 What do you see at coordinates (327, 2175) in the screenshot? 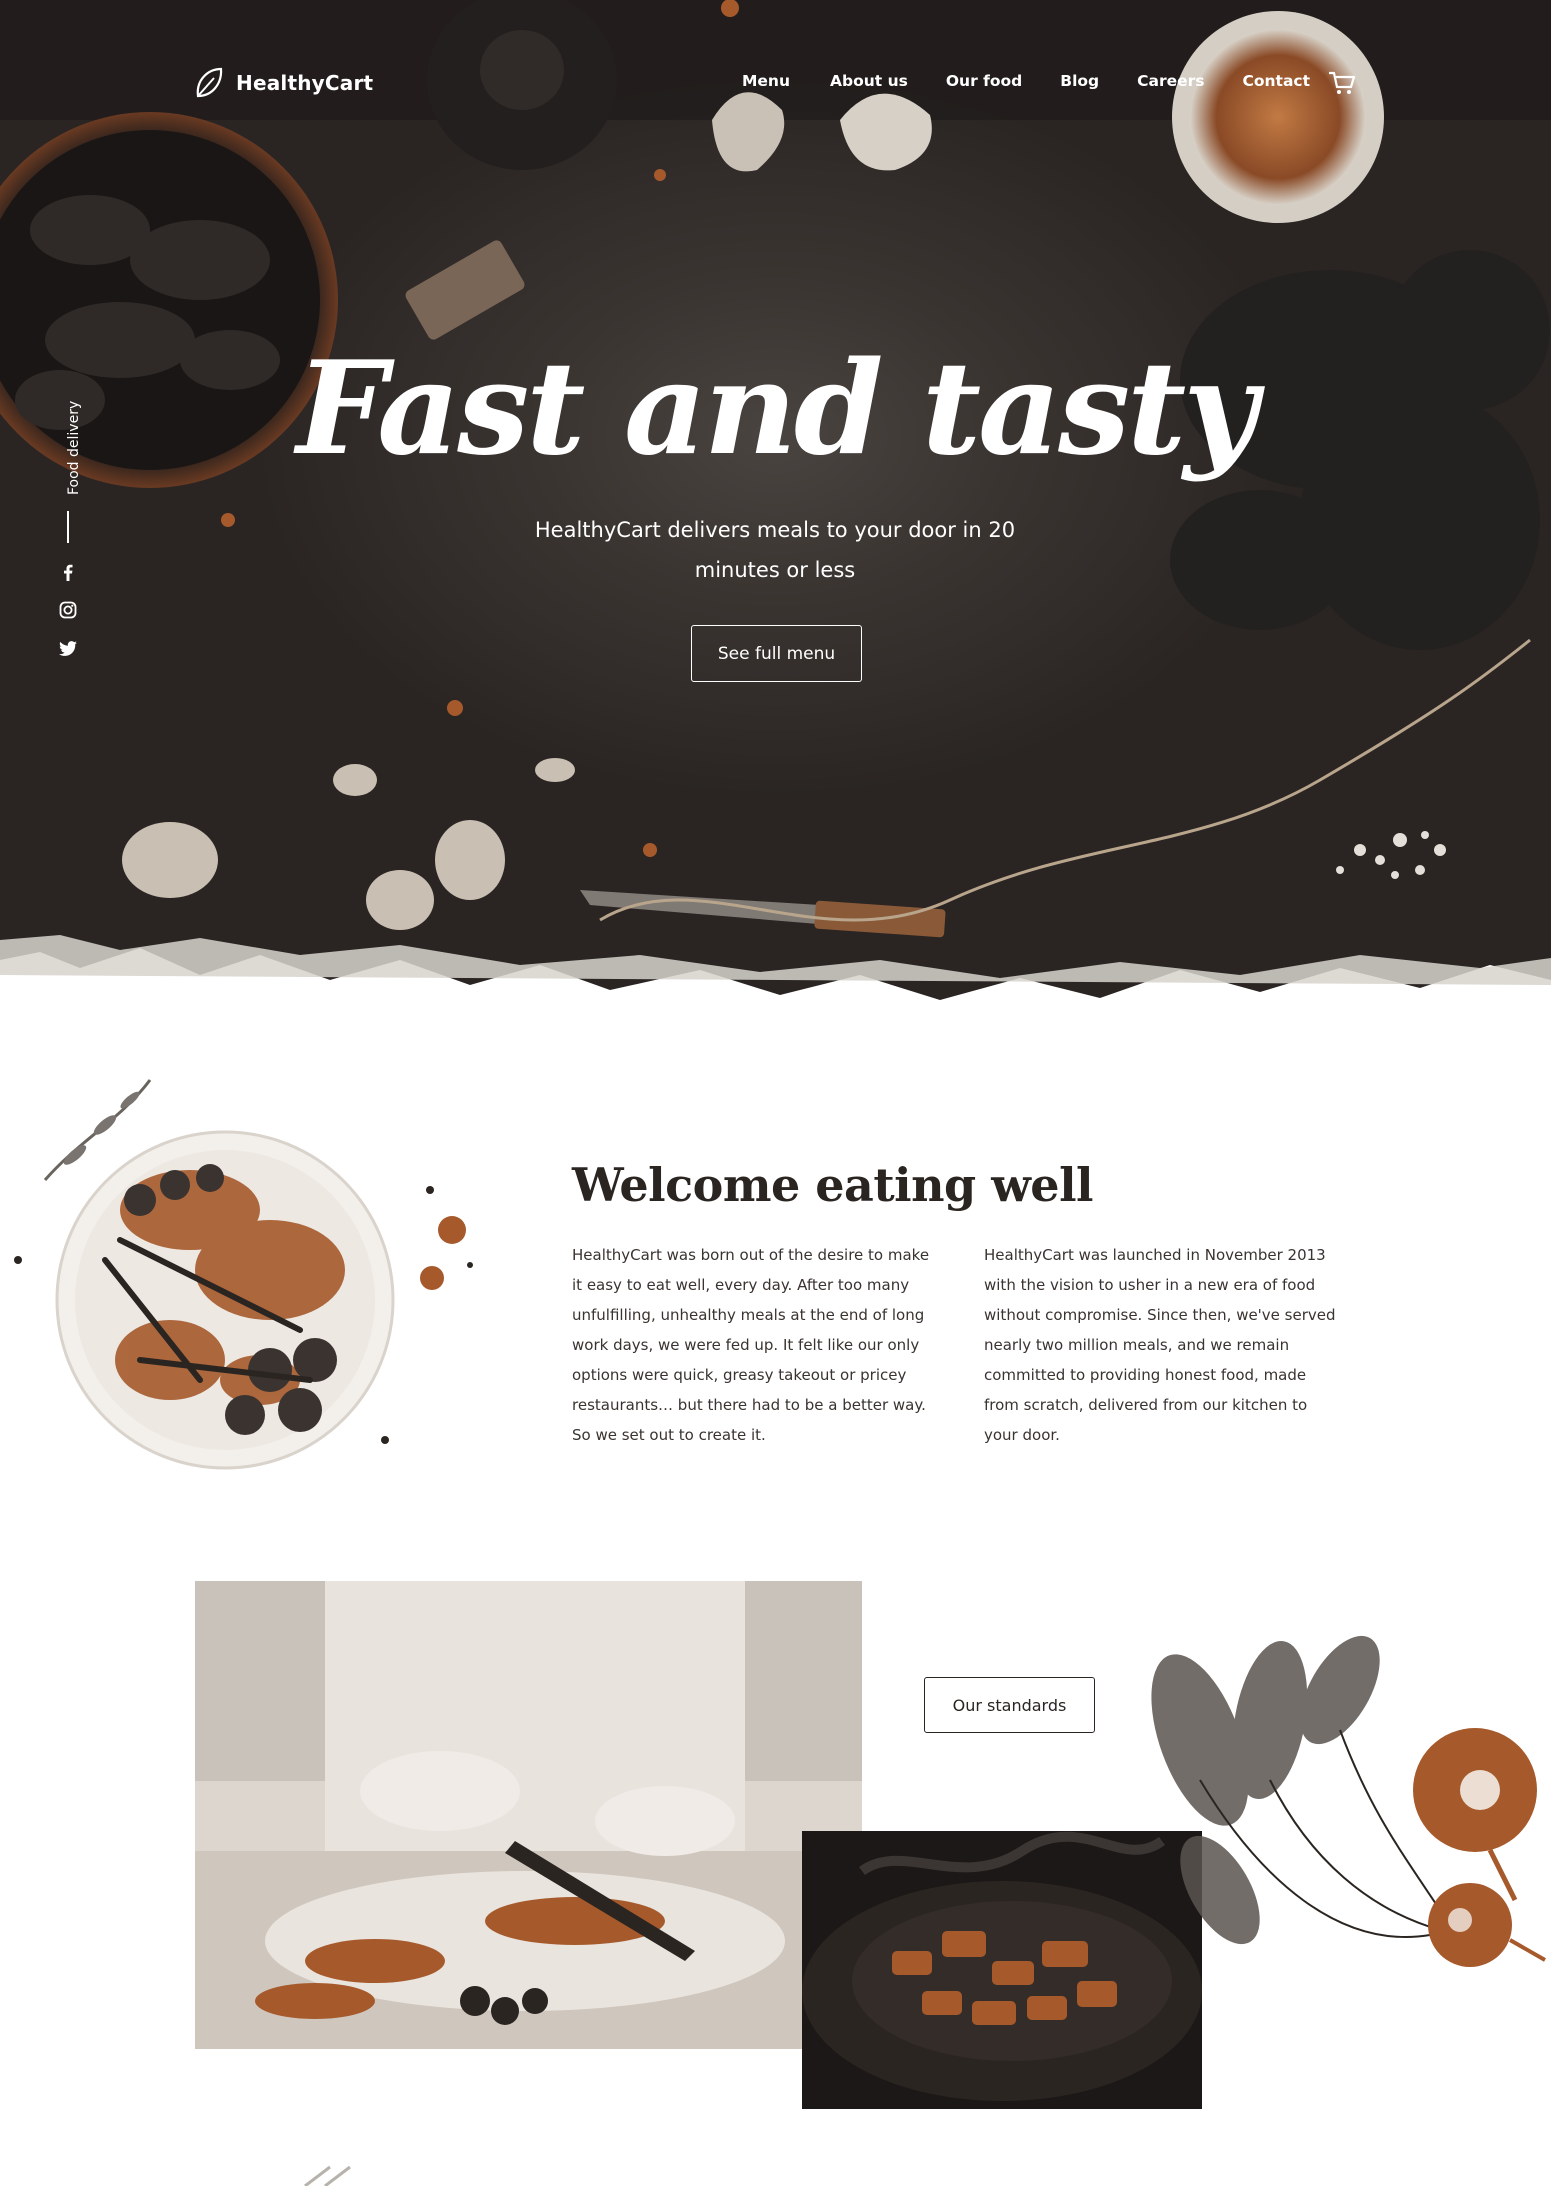
I see `herb-sprig-illustration` at bounding box center [327, 2175].